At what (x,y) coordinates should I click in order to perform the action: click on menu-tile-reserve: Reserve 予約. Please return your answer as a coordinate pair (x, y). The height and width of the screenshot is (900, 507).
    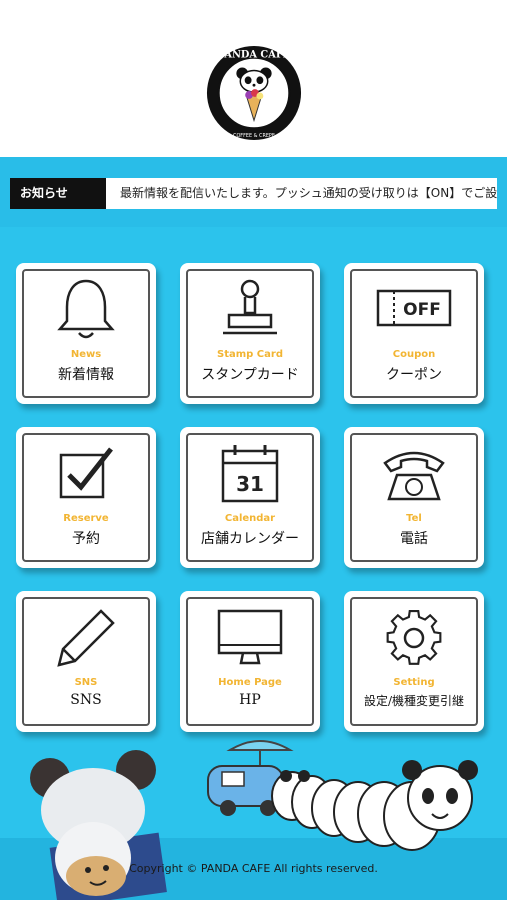
    Looking at the image, I should click on (86, 497).